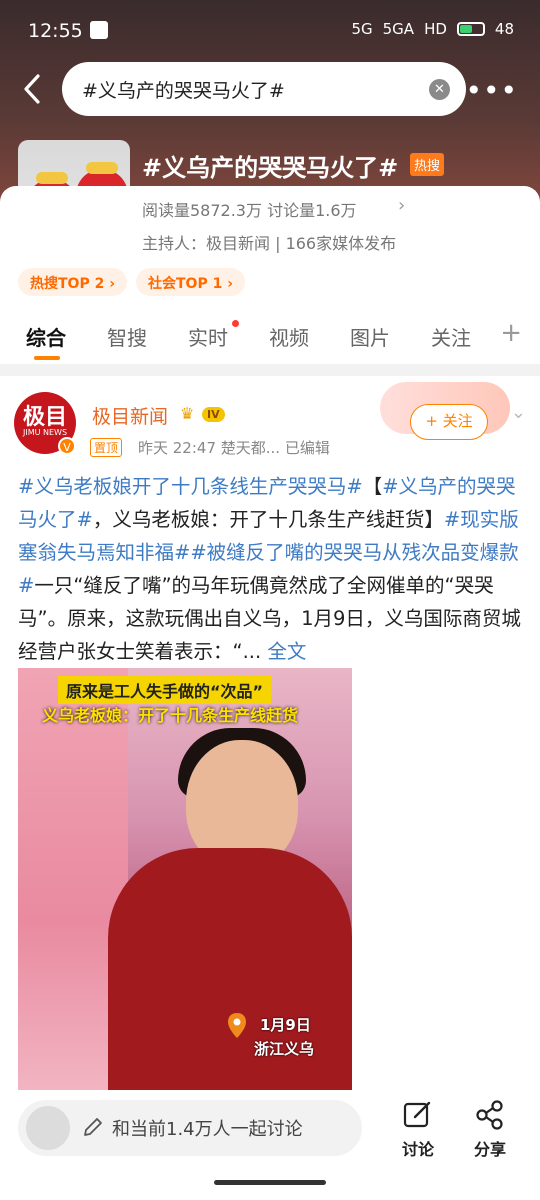  Describe the element at coordinates (237, 1025) in the screenshot. I see `location-pin-icon` at that location.